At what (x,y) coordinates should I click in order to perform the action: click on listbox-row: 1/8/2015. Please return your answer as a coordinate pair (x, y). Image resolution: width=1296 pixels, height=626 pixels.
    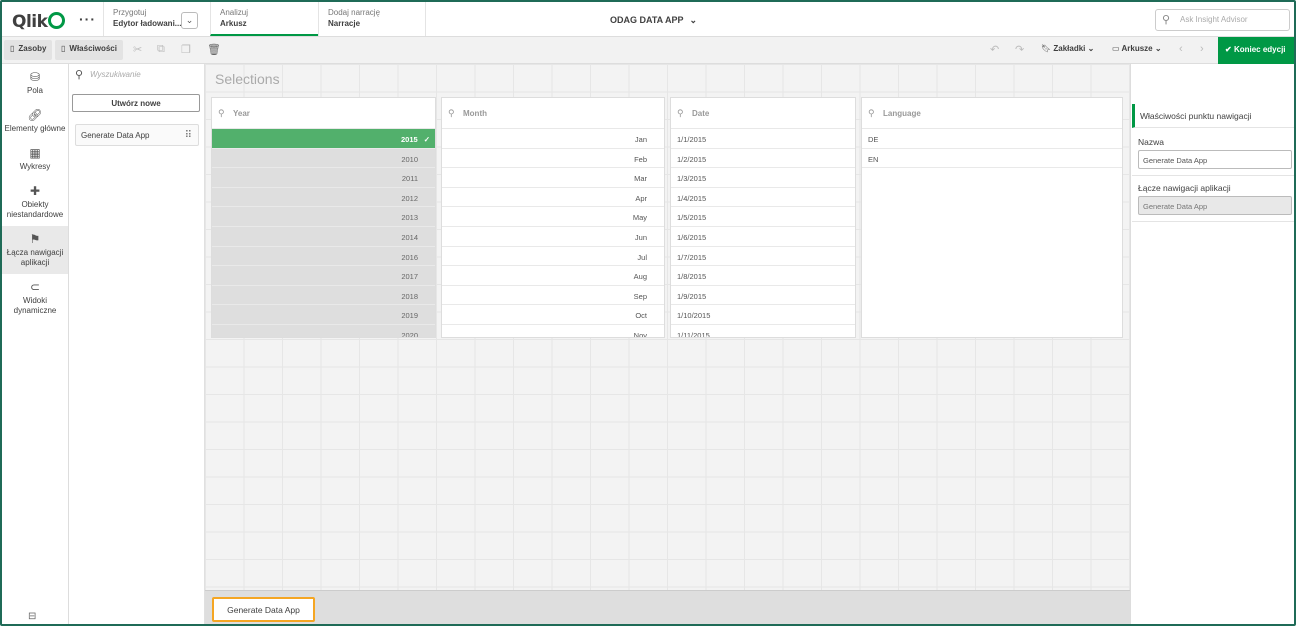
    Looking at the image, I should click on (763, 276).